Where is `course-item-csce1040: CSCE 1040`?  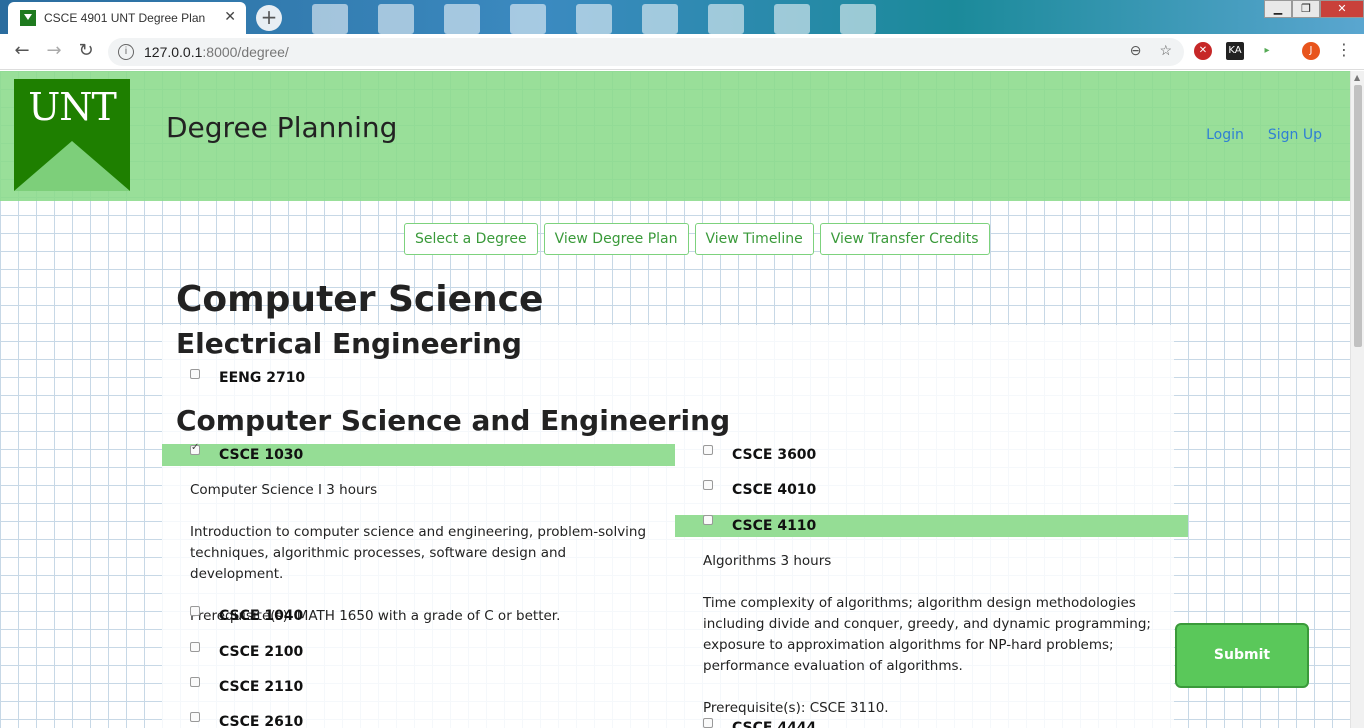 course-item-csce1040: CSCE 1040 is located at coordinates (418, 616).